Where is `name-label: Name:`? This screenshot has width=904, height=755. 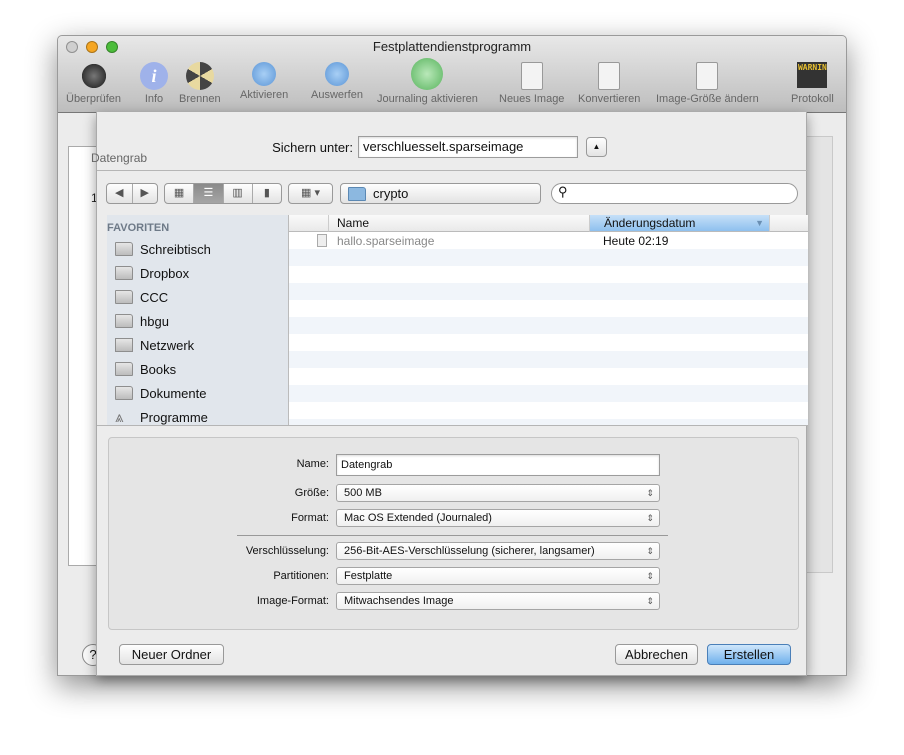
name-label: Name: is located at coordinates (312, 464).